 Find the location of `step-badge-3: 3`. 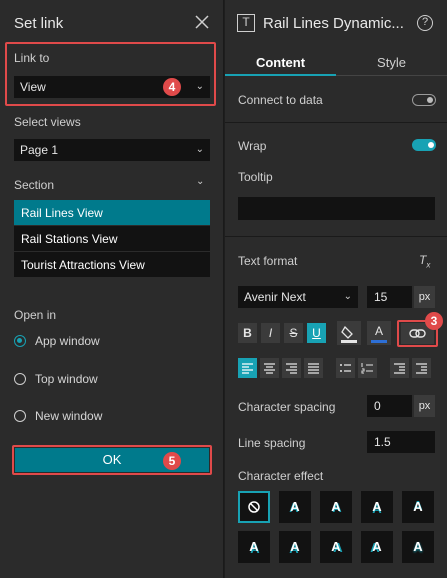

step-badge-3: 3 is located at coordinates (434, 321).